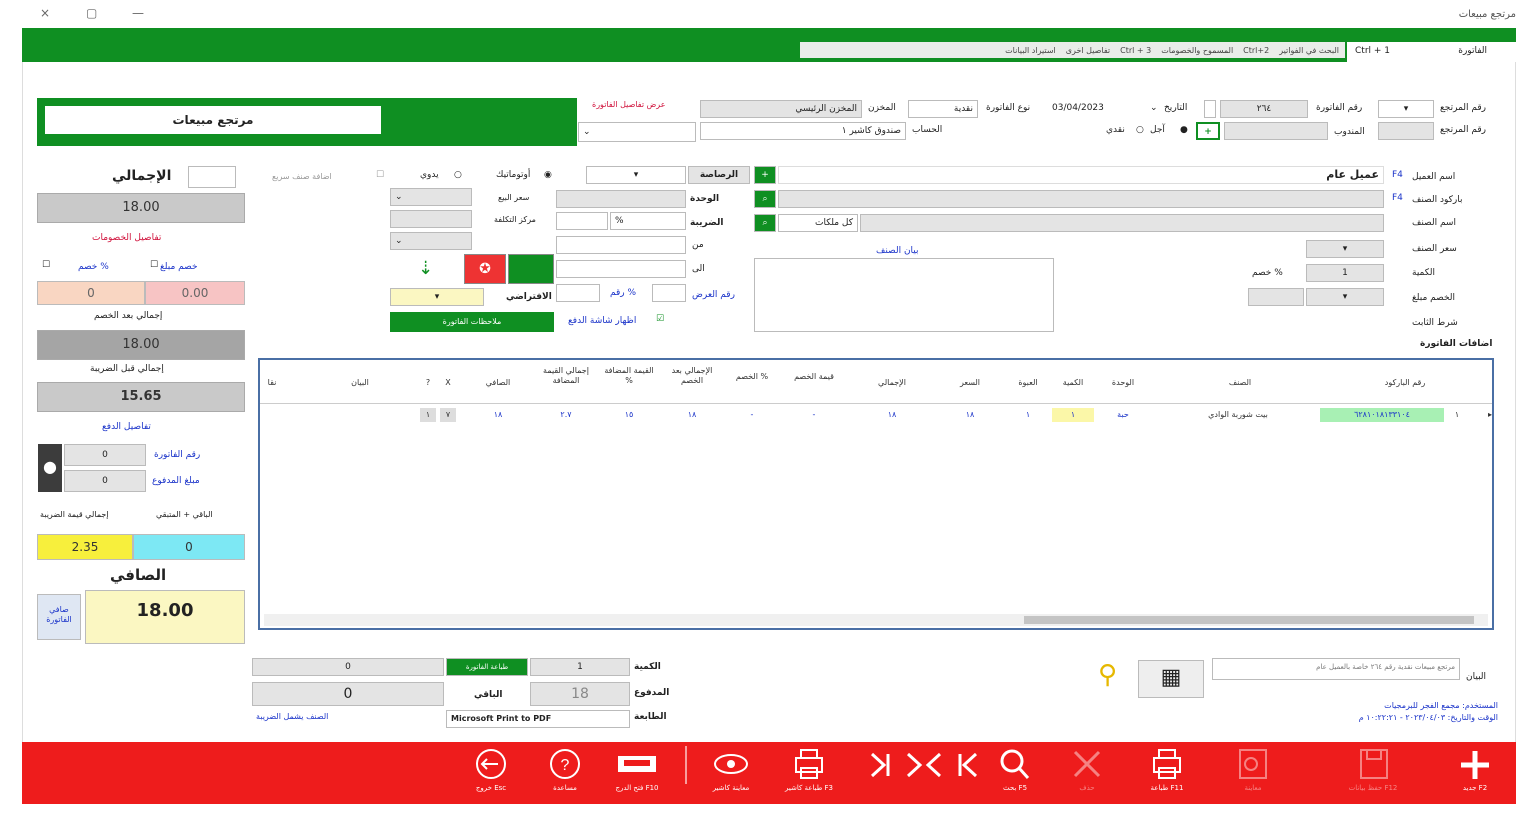 This screenshot has height=835, width=1536. What do you see at coordinates (1135, 50) in the screenshot?
I see `menu-item-shortcut-3: Ctrl + 3` at bounding box center [1135, 50].